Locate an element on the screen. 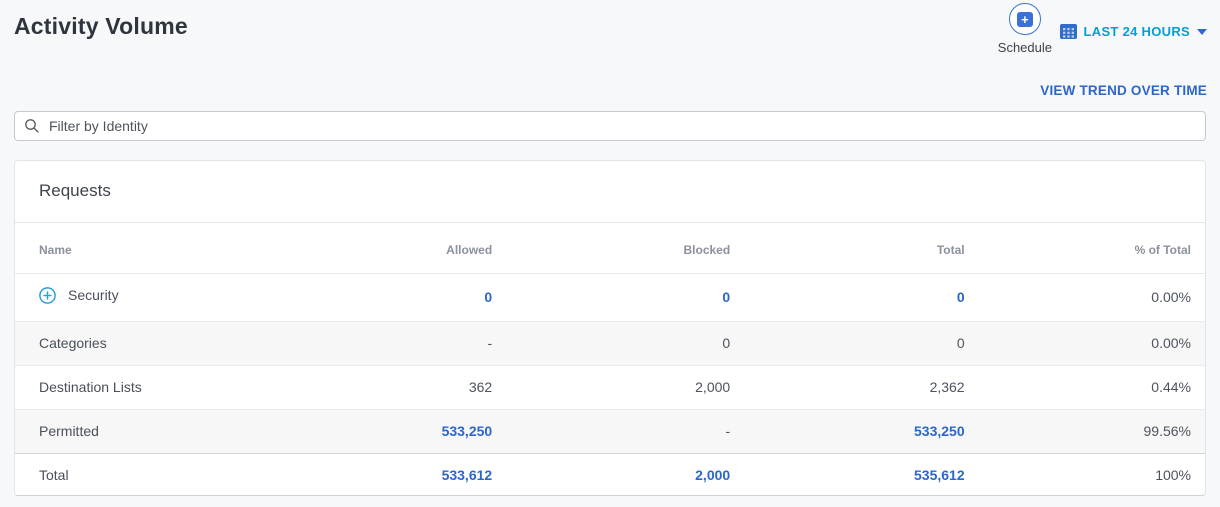 The height and width of the screenshot is (507, 1220). total-value-link: 533,250 is located at coordinates (939, 431).